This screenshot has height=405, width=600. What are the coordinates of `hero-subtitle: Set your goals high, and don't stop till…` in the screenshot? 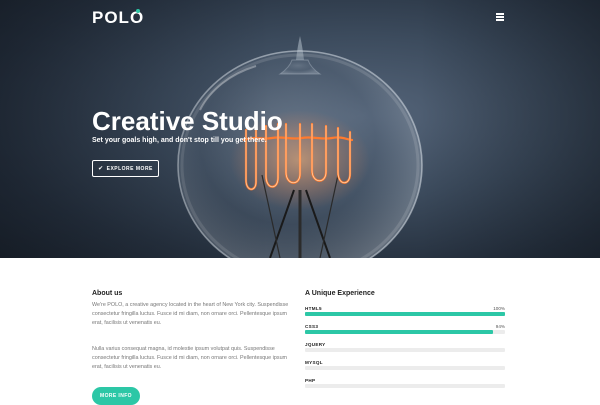 It's located at (179, 140).